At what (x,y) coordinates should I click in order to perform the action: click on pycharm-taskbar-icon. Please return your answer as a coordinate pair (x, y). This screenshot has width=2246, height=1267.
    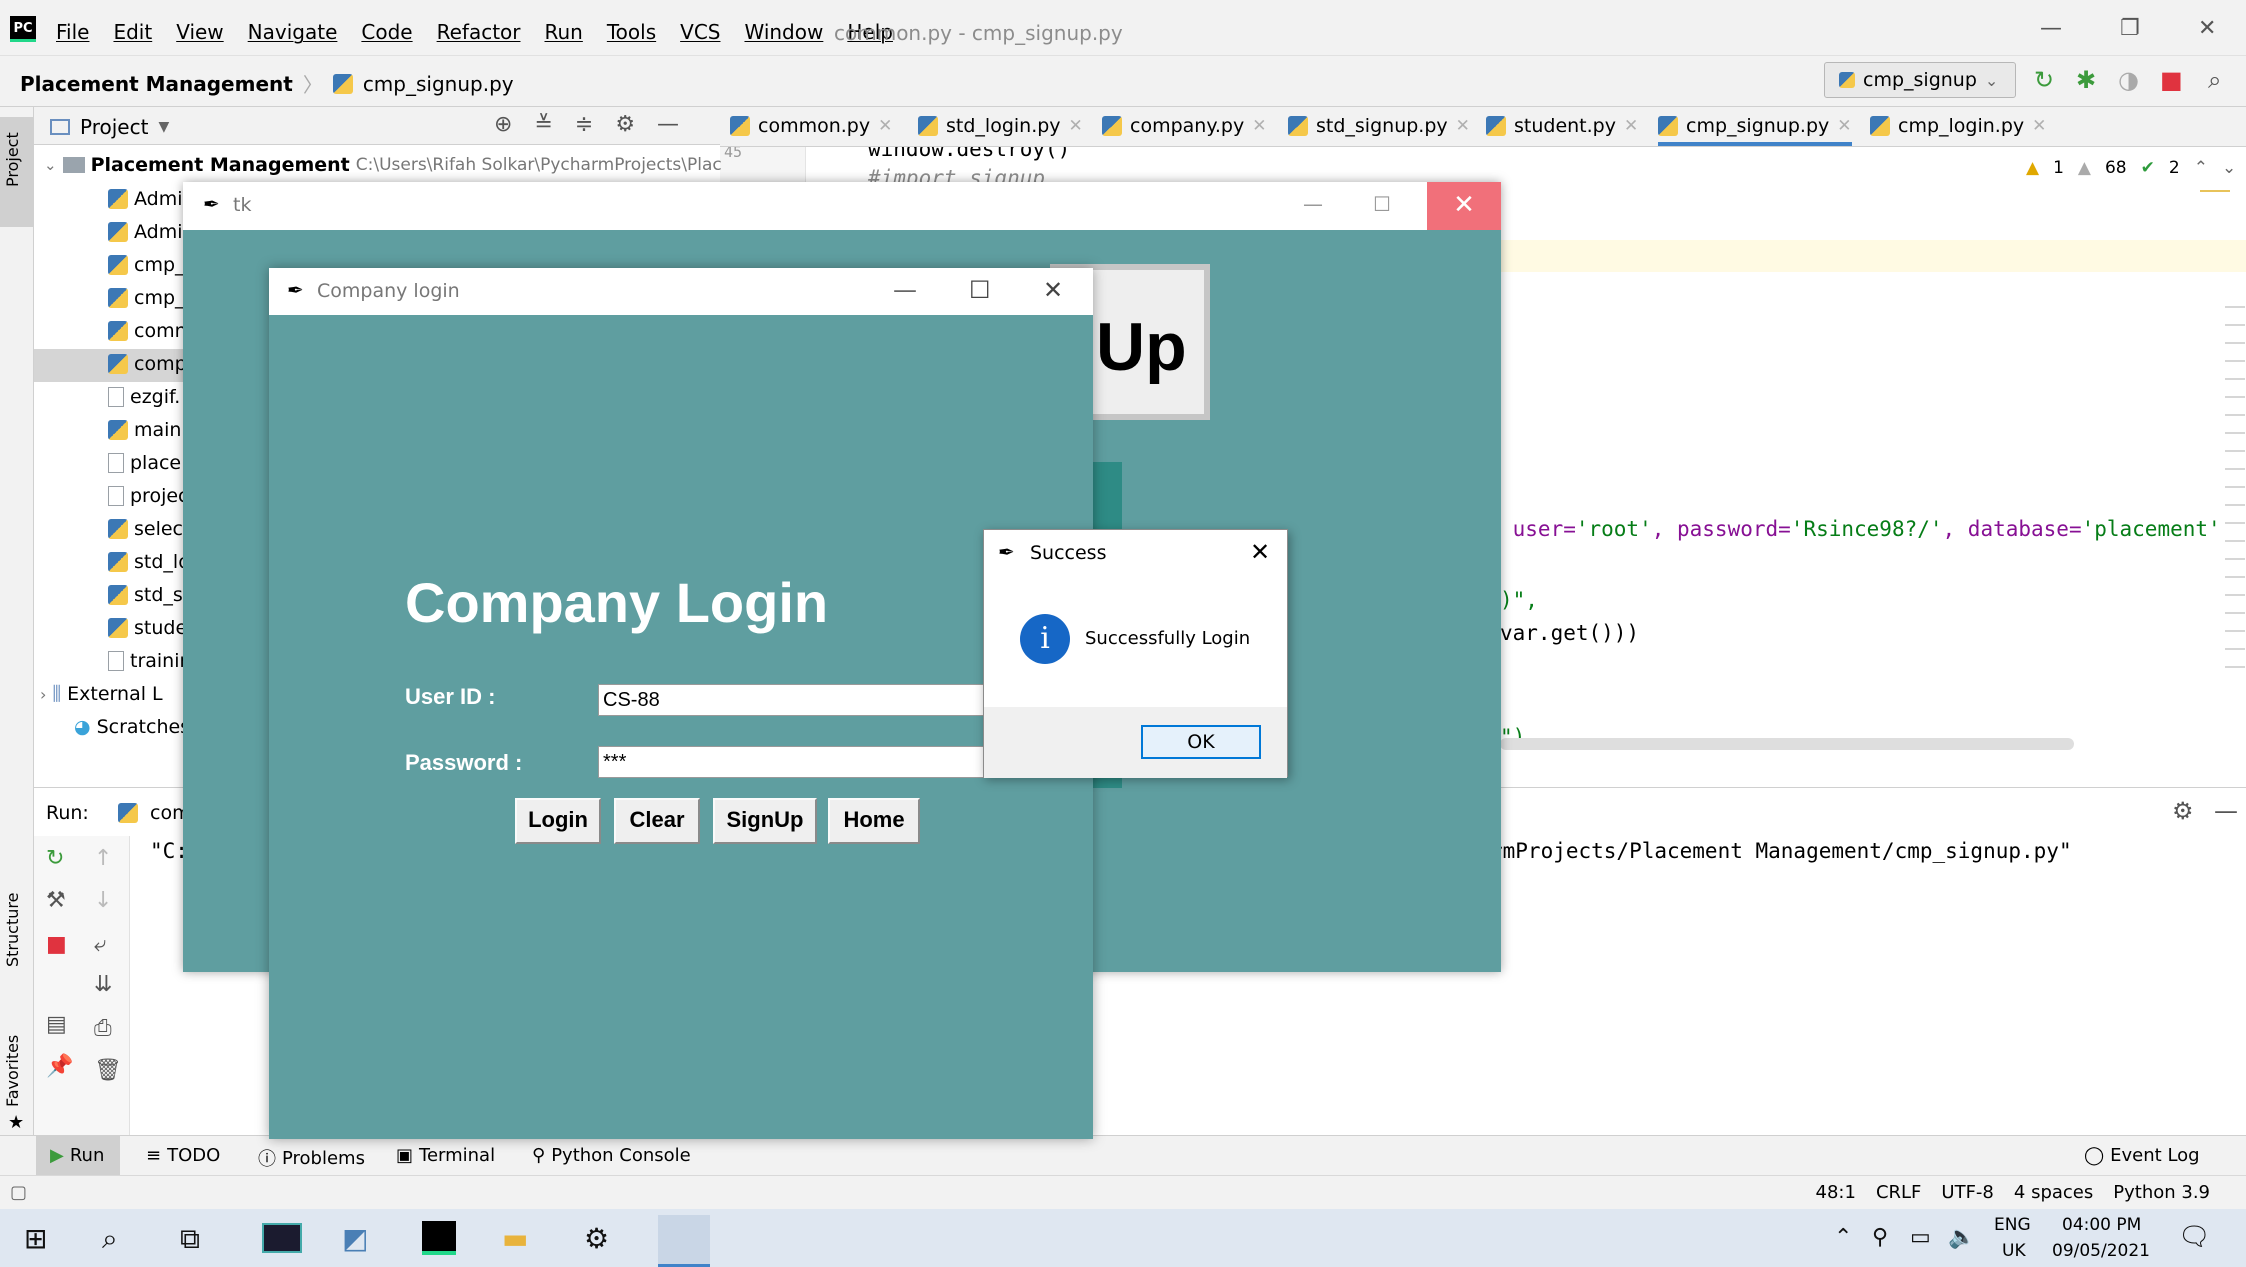
    Looking at the image, I should click on (439, 1238).